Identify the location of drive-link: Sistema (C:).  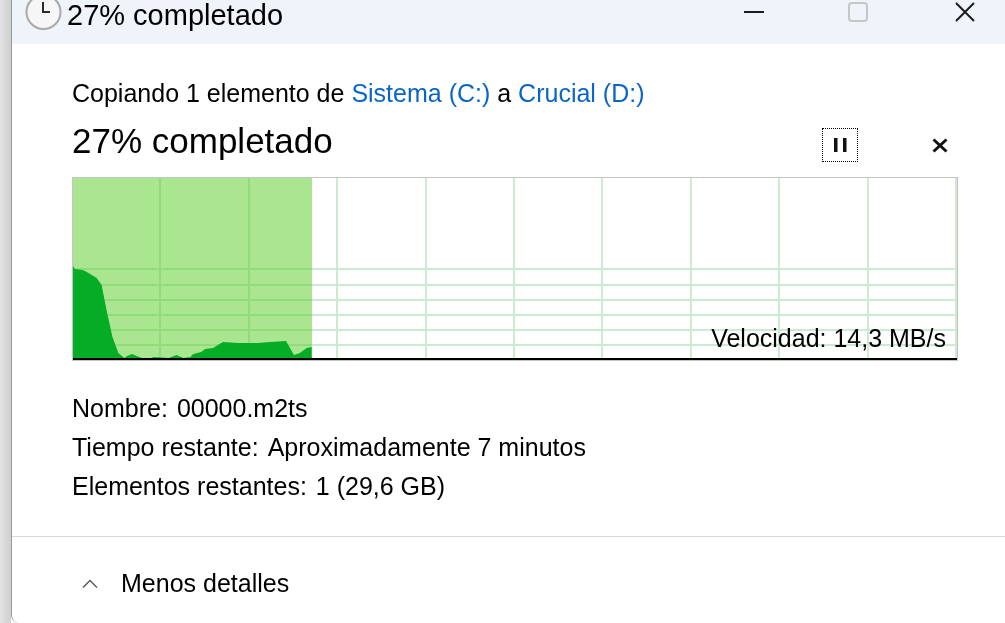
(421, 93).